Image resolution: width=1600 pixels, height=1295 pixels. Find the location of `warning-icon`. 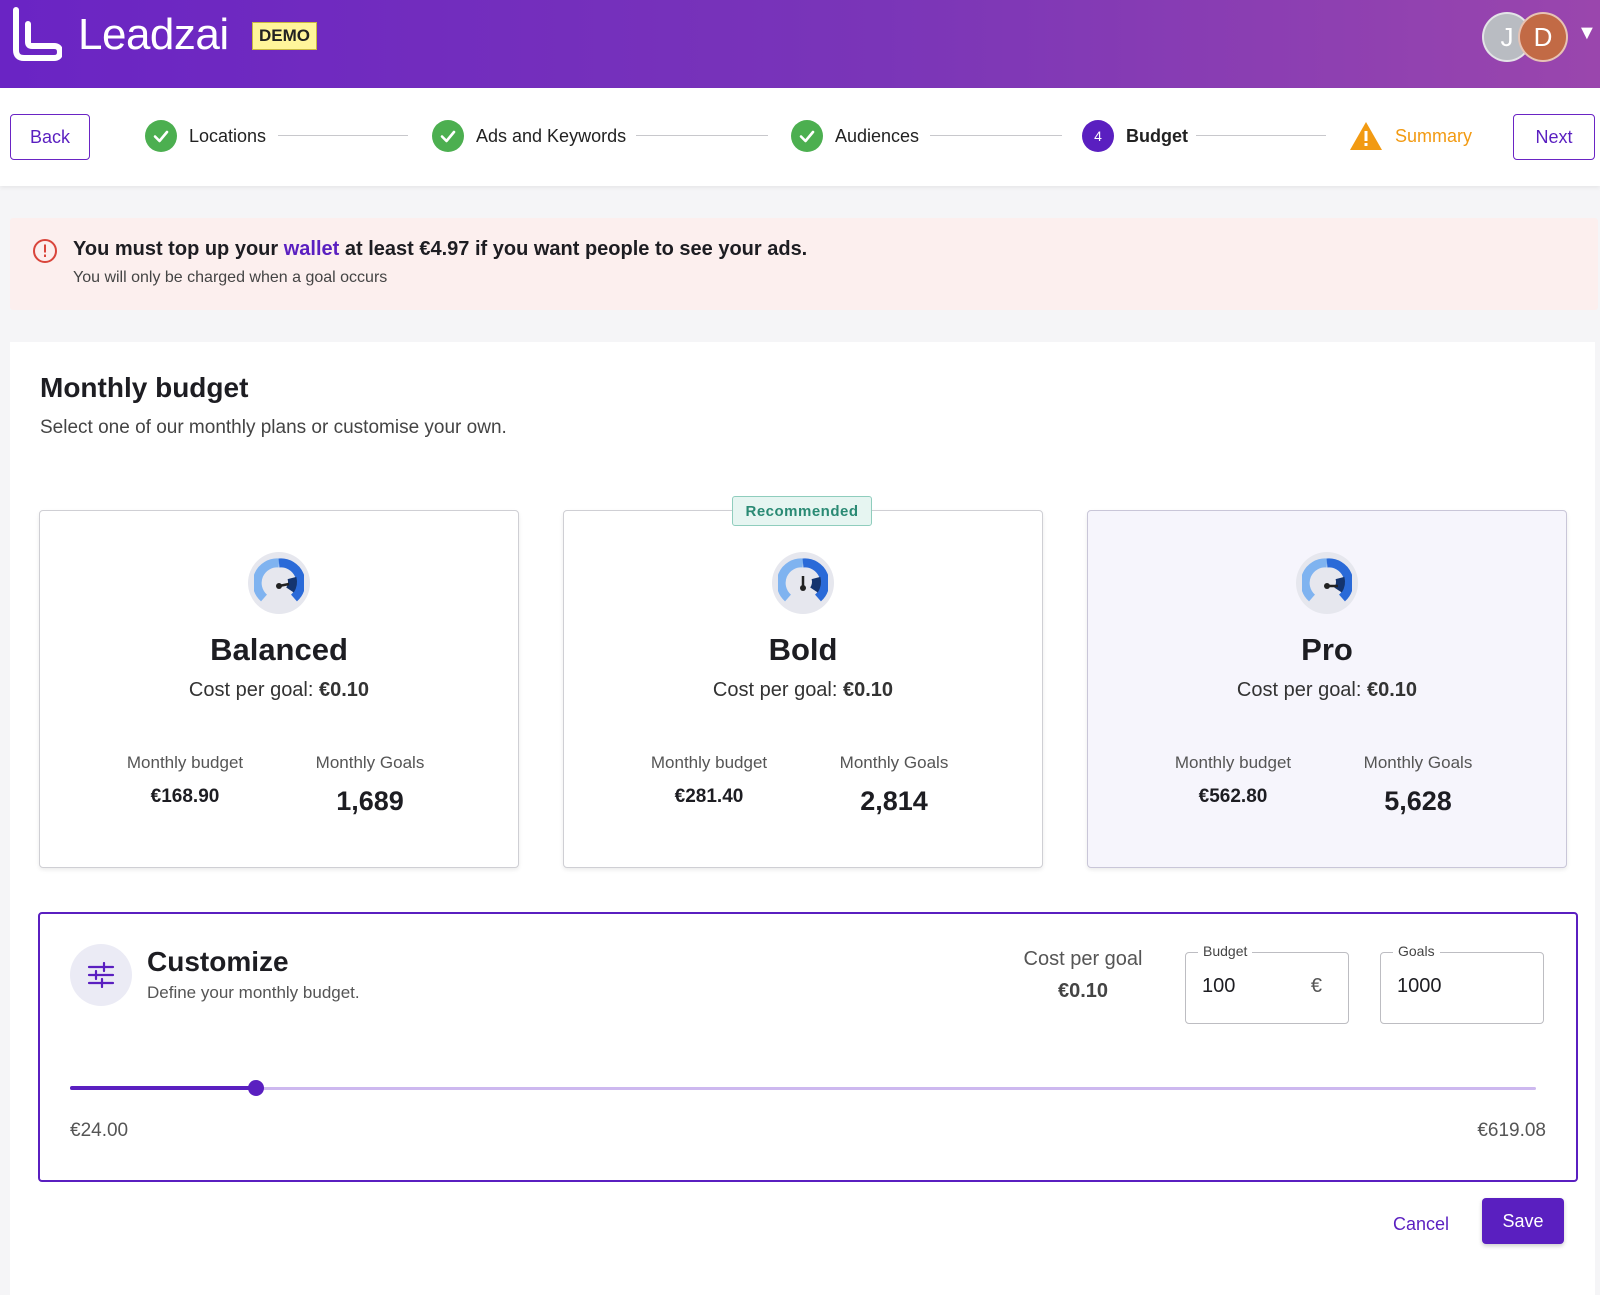

warning-icon is located at coordinates (1366, 136).